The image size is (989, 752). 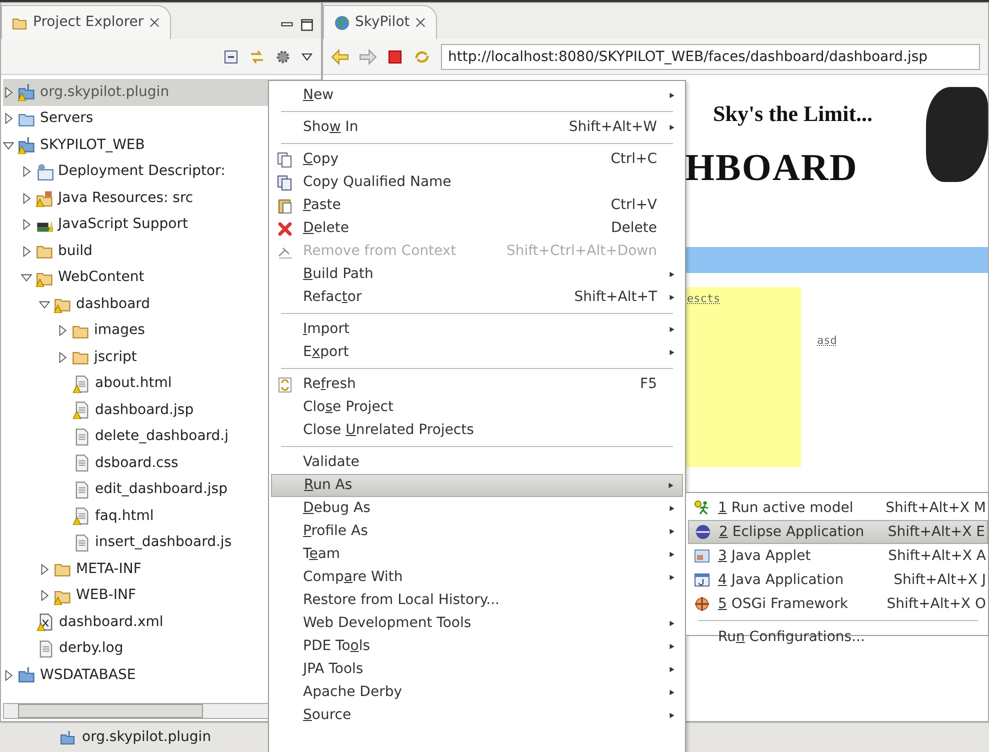 I want to click on applet-icon, so click(x=702, y=556).